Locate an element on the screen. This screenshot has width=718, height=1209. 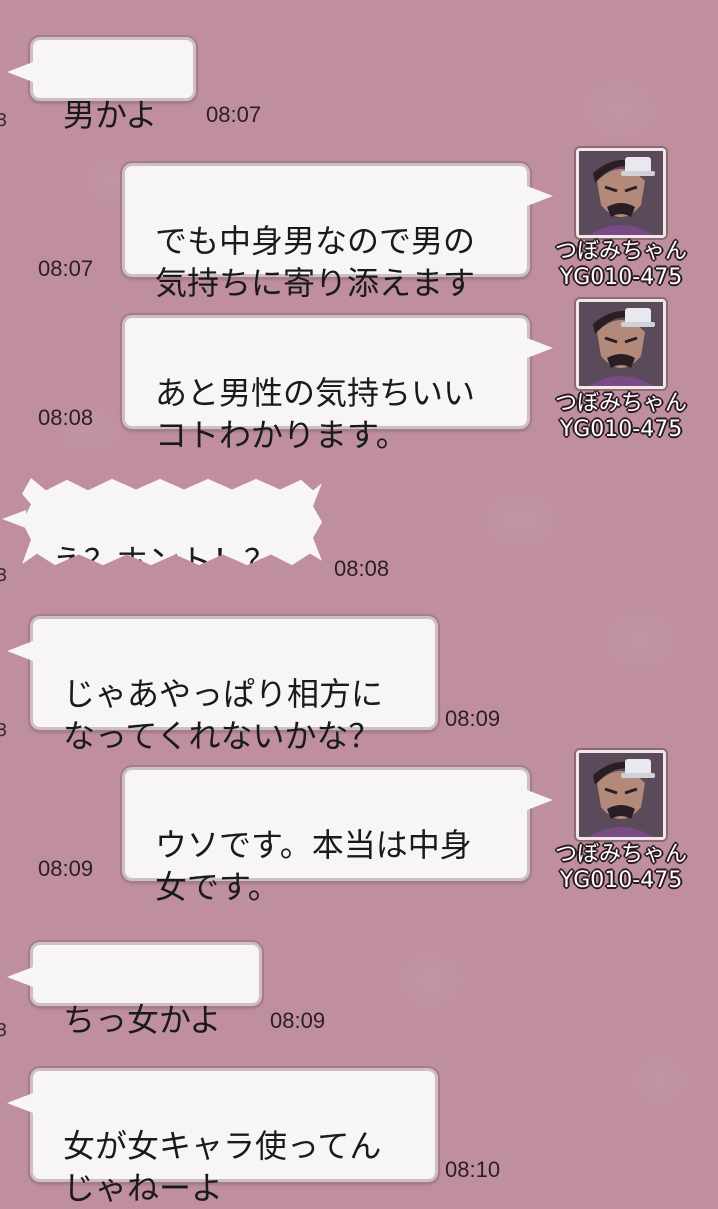
message-bubble-sent: でも中身男なので男の 気持ちに寄り添えます is located at coordinates (337, 232).